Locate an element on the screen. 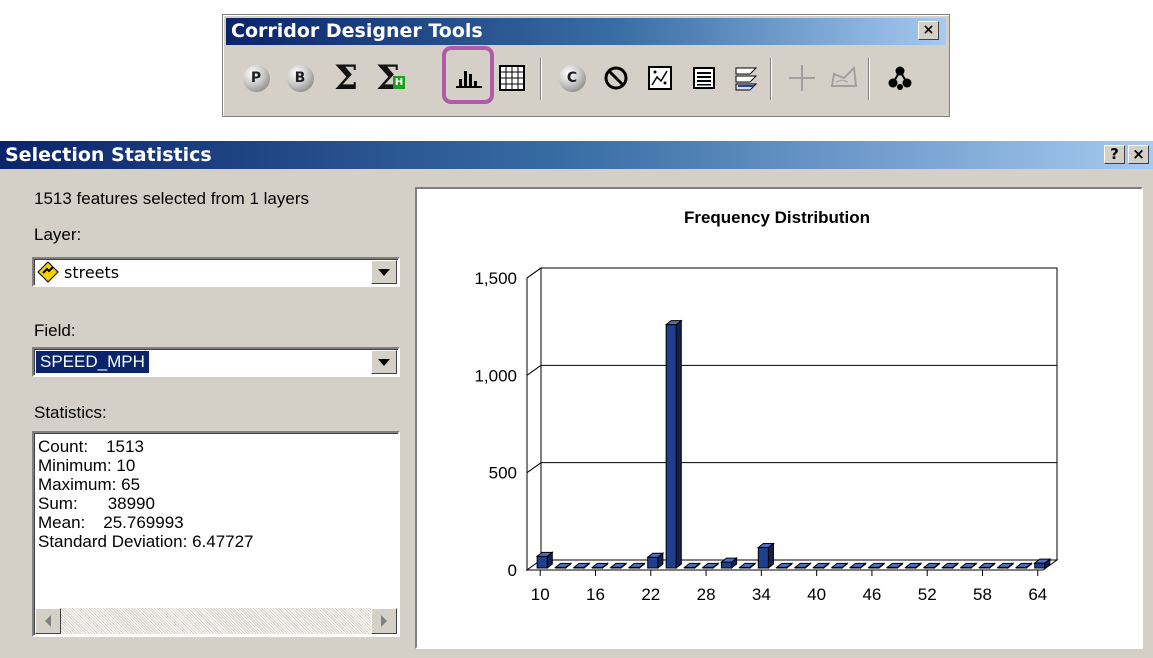 This screenshot has height=658, width=1153. toolbar-title: Corridor Designer Tools is located at coordinates (357, 31).